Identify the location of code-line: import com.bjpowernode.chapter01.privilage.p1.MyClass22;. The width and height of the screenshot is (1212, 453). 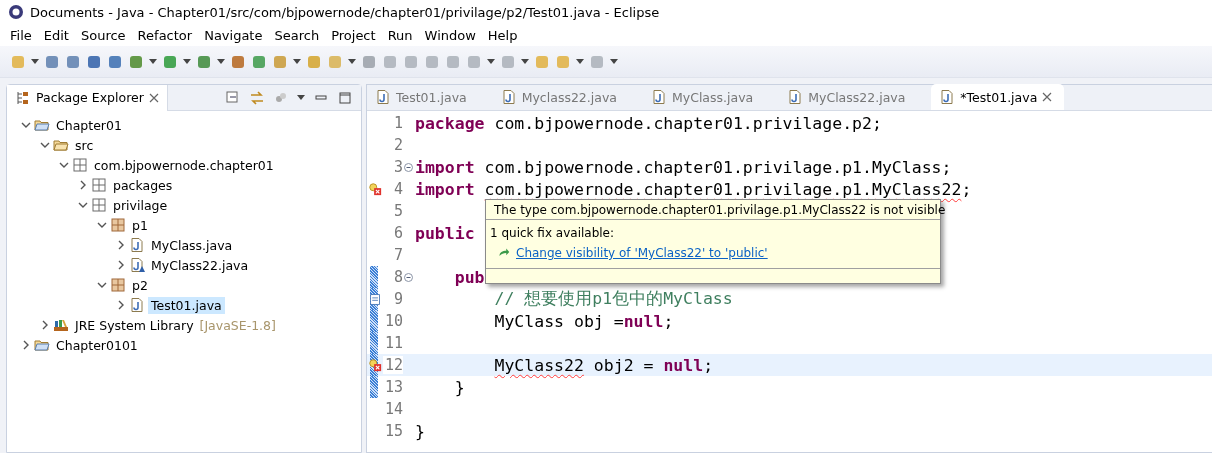
(693, 189).